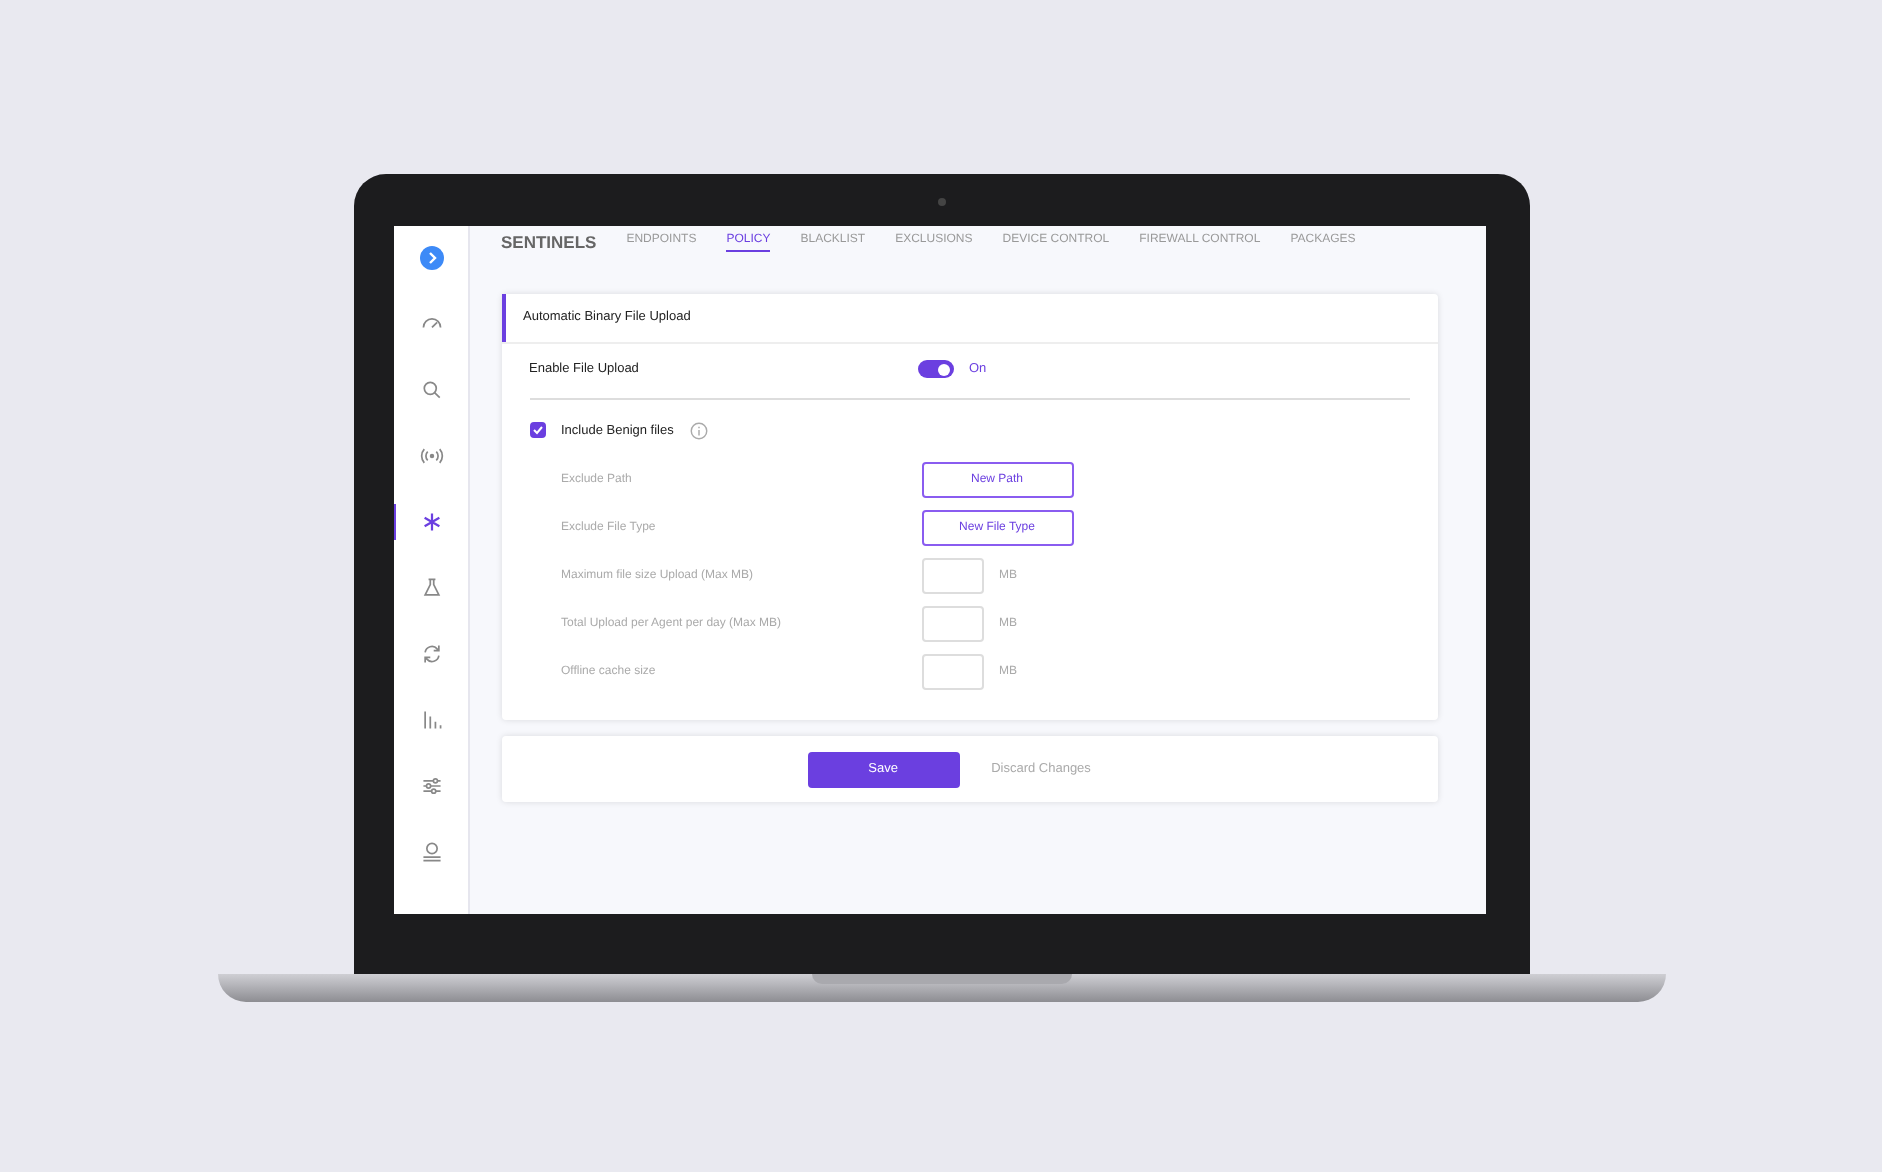  What do you see at coordinates (432, 258) in the screenshot?
I see `logo-icon` at bounding box center [432, 258].